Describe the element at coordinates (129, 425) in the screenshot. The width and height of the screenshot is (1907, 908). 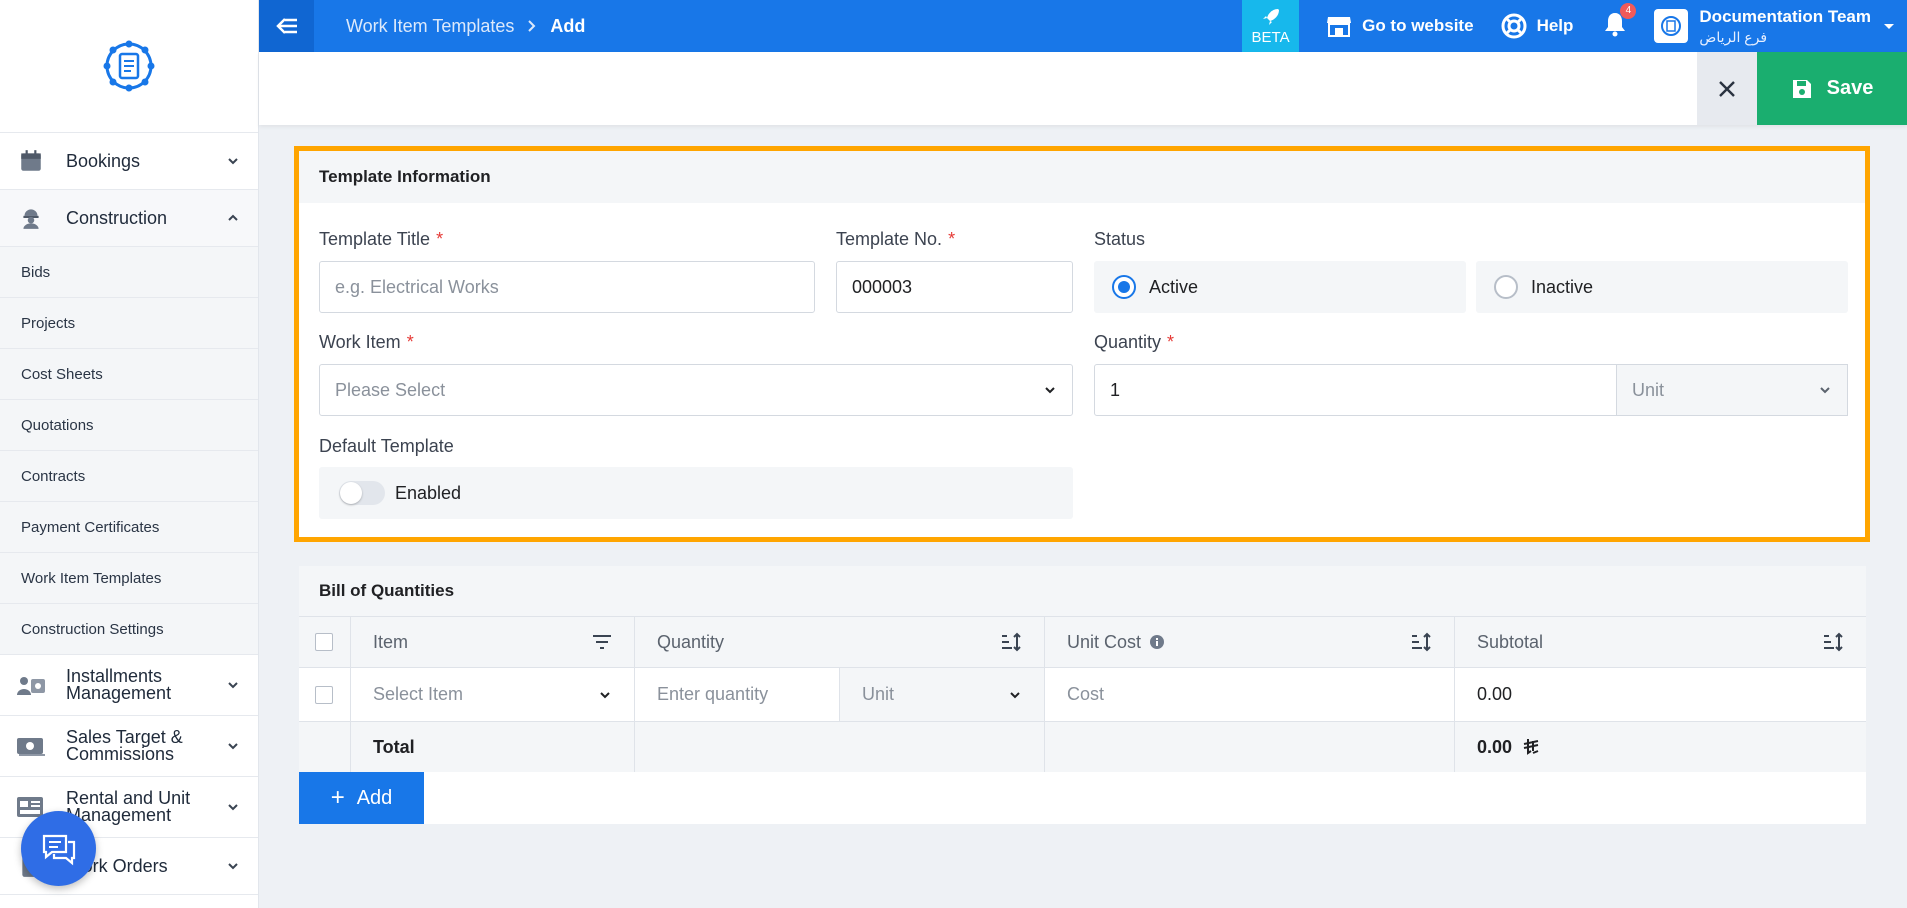
I see `sidebar-item-quotations: Quotations` at that location.